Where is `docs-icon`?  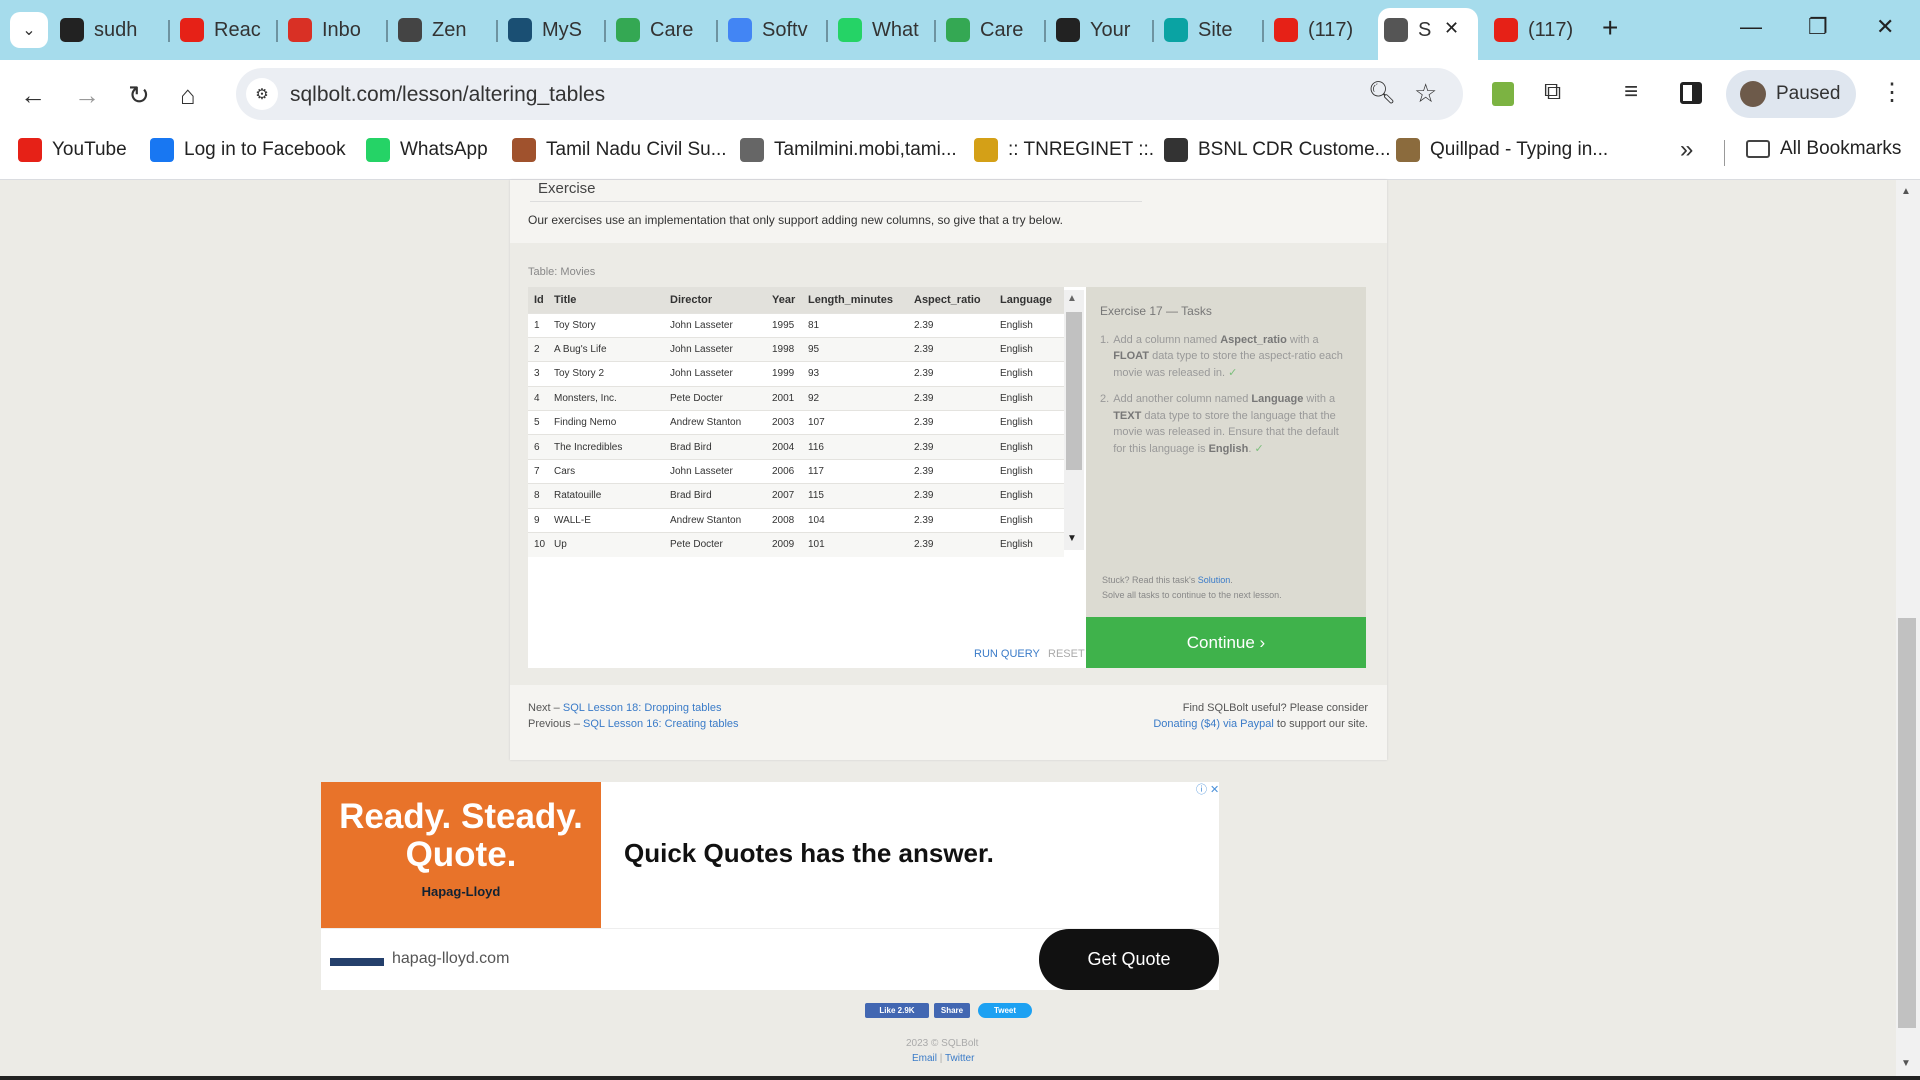 docs-icon is located at coordinates (740, 30).